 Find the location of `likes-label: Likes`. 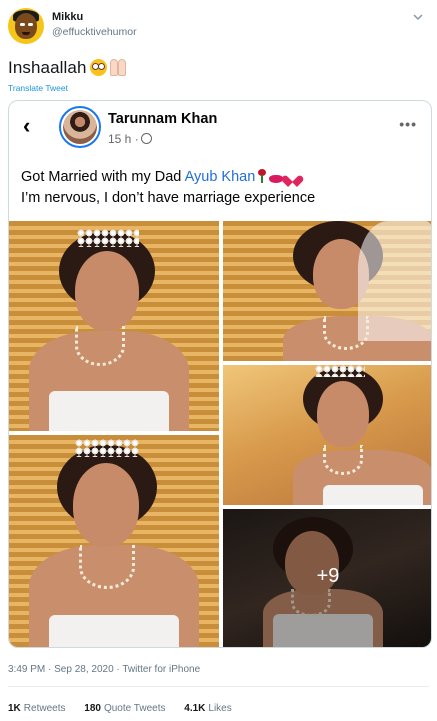

likes-label: Likes is located at coordinates (220, 708).